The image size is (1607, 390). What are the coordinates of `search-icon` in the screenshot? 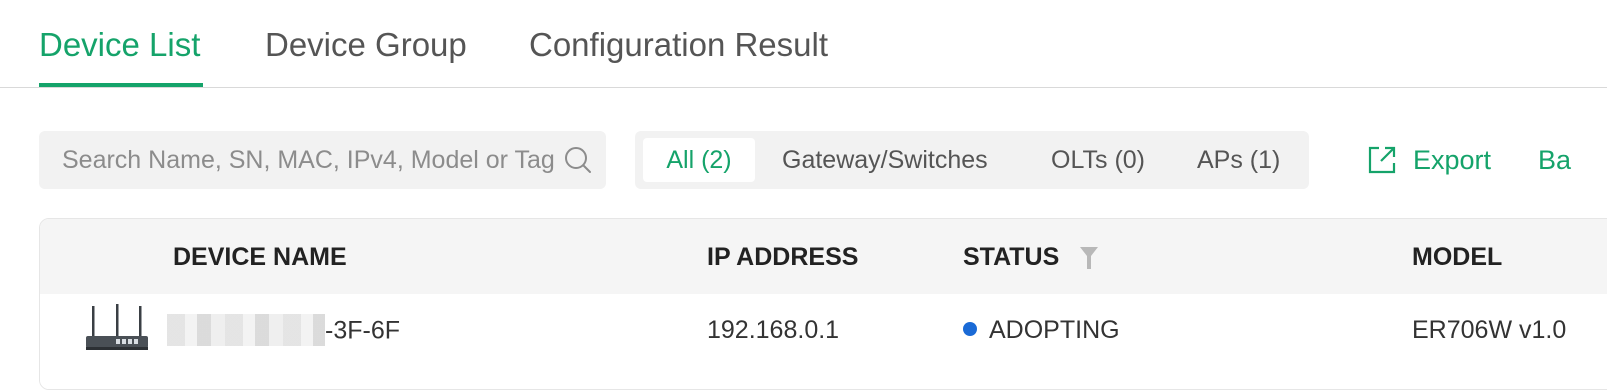 It's located at (578, 160).